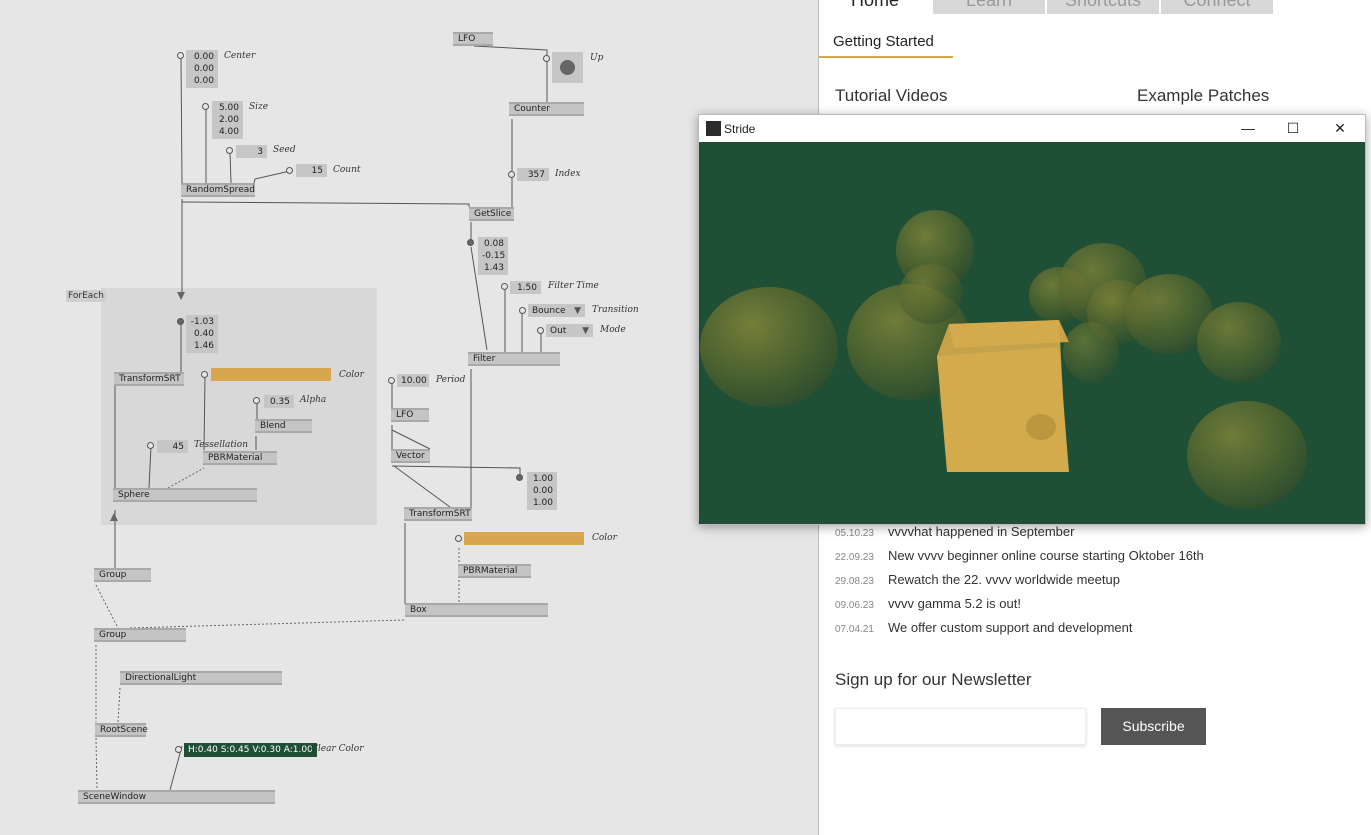 This screenshot has height=835, width=1371. Describe the element at coordinates (504, 286) in the screenshot. I see `filtertime-pin` at that location.